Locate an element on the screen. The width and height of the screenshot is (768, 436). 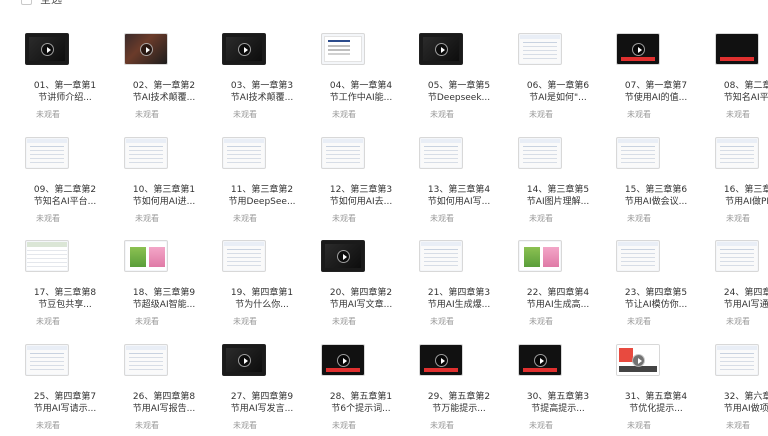
video-card: 18、第三章第9 节超级AI智能... 未观看 is located at coordinates (164, 290).